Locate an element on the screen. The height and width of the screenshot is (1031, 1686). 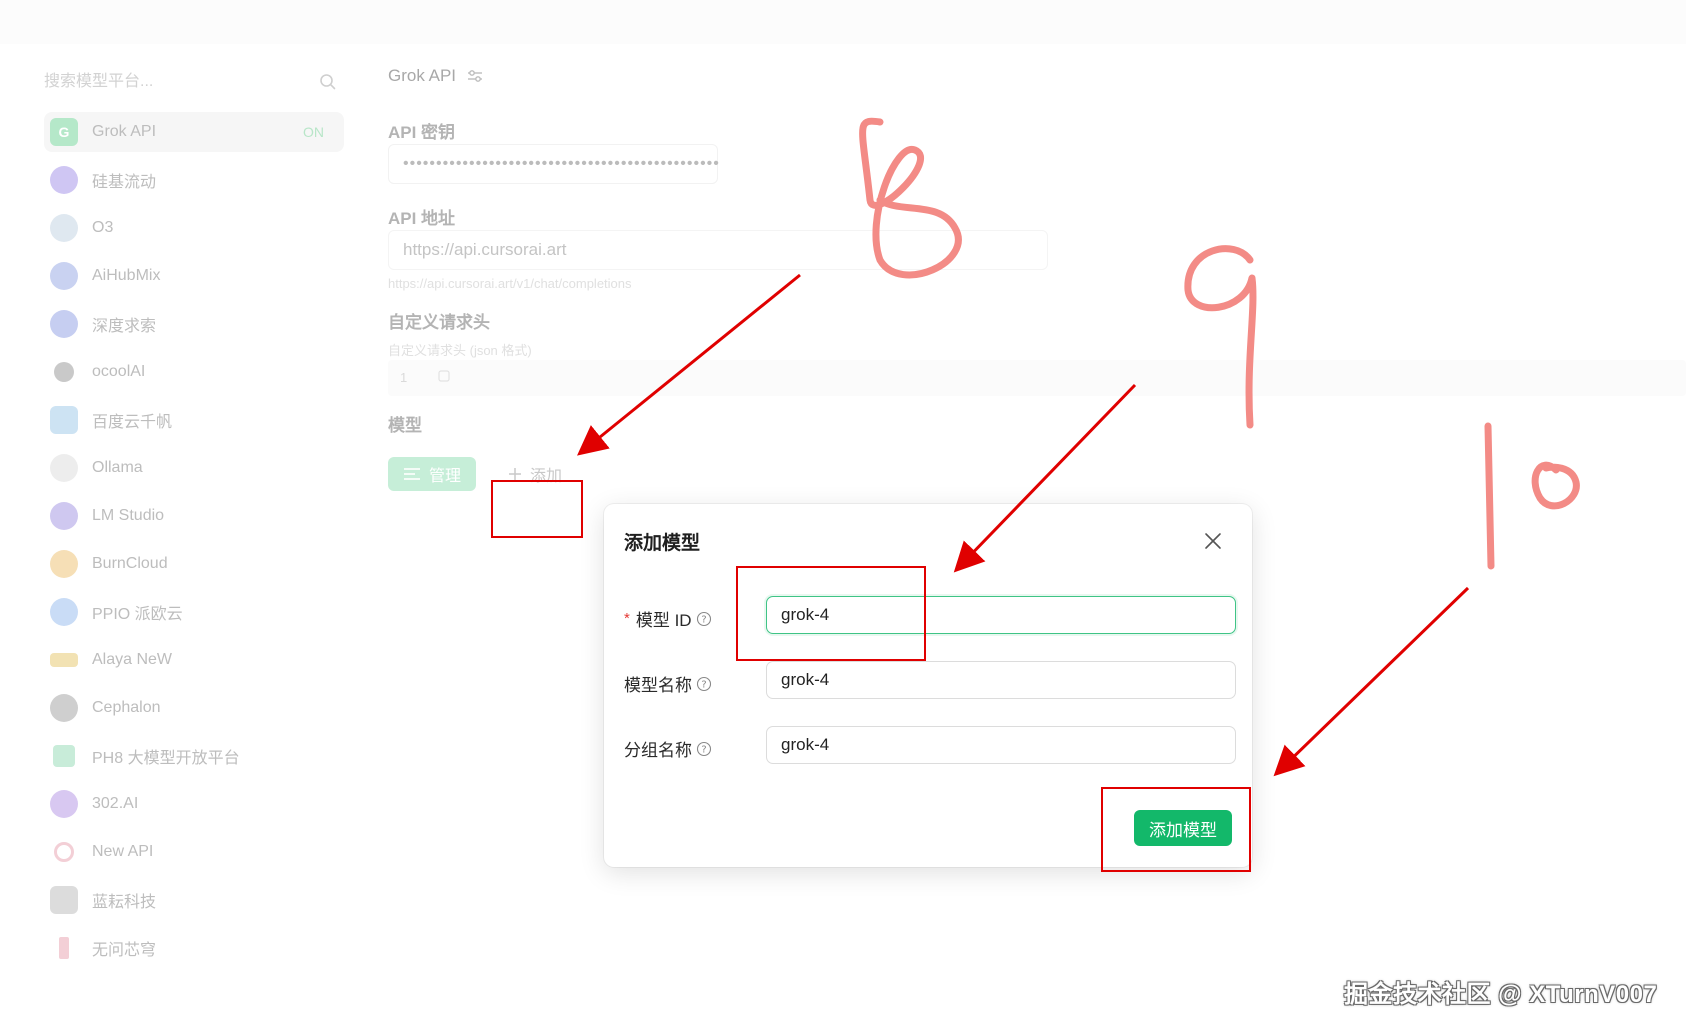
sidebar-item-o3: O3 is located at coordinates (194, 228).